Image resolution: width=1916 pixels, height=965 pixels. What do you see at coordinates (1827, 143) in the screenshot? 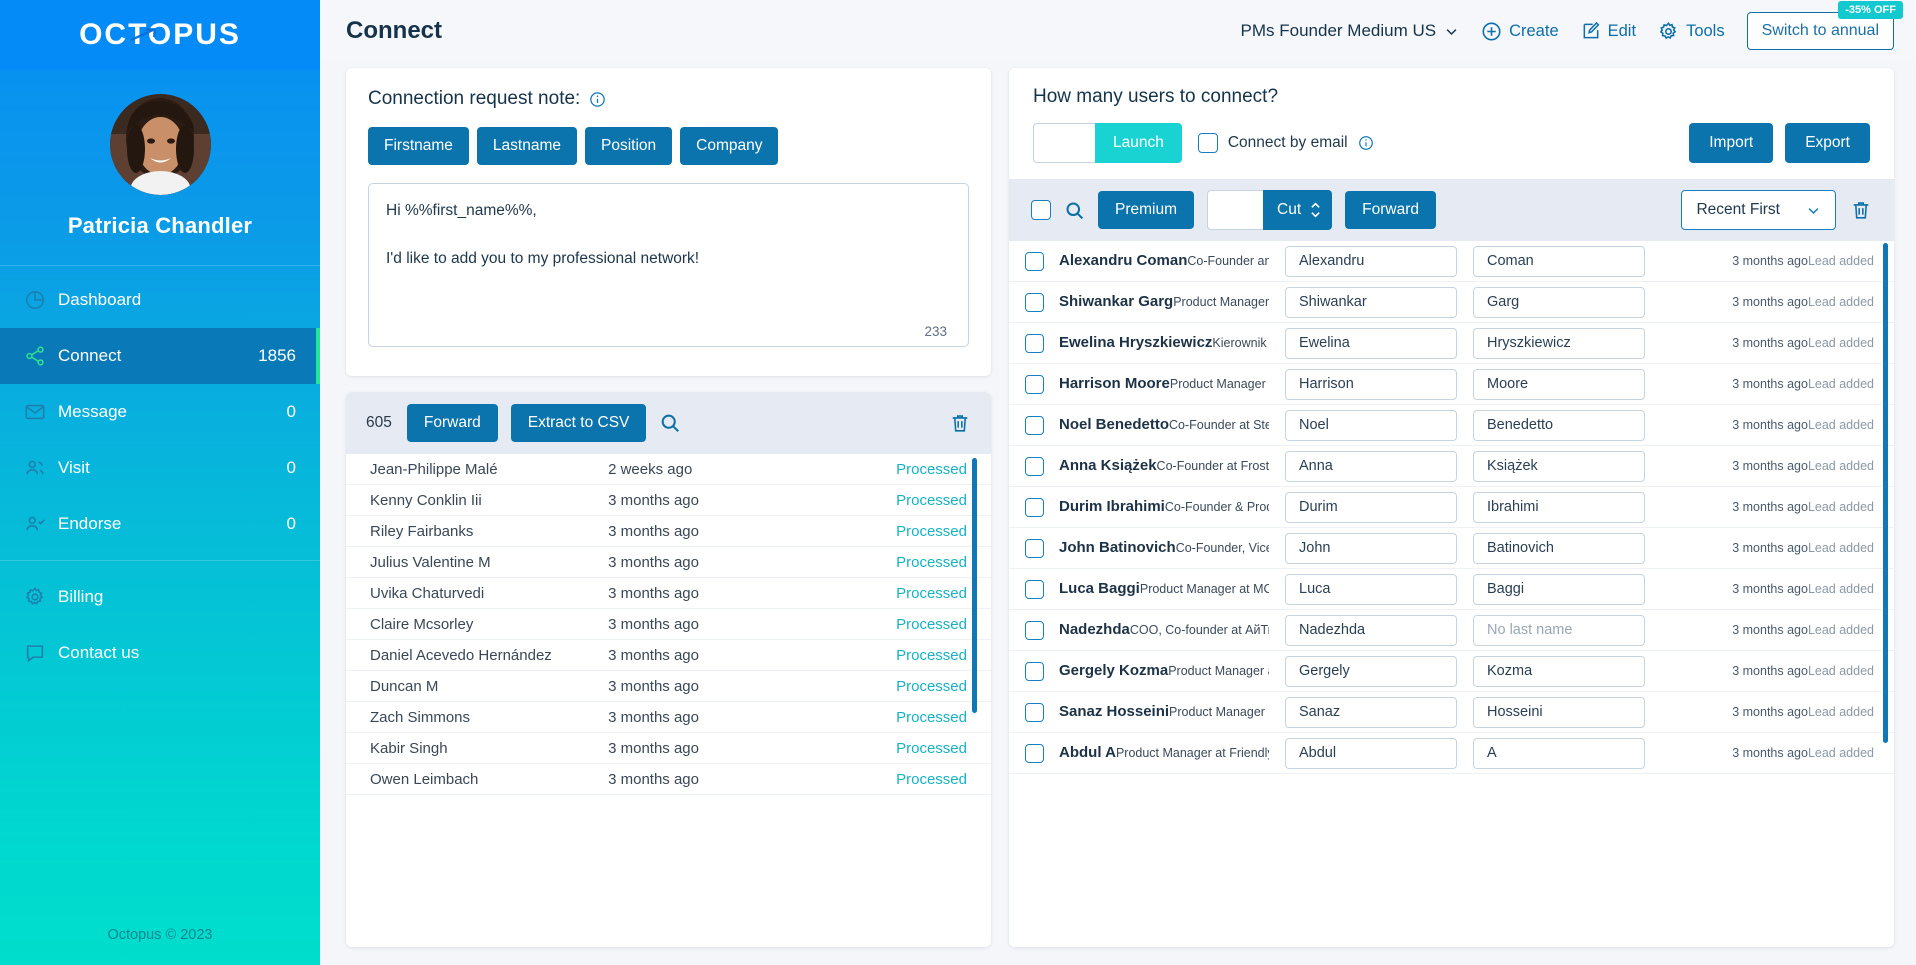
I see `export-button: Export` at bounding box center [1827, 143].